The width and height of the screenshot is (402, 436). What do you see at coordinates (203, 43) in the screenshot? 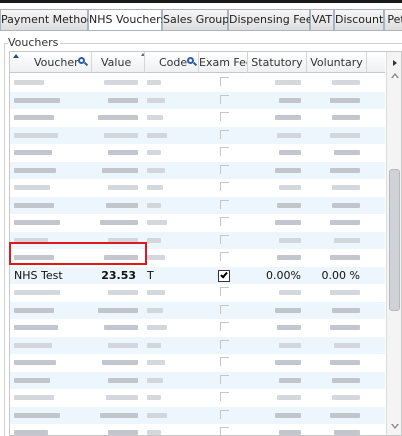
I see `group-border` at bounding box center [203, 43].